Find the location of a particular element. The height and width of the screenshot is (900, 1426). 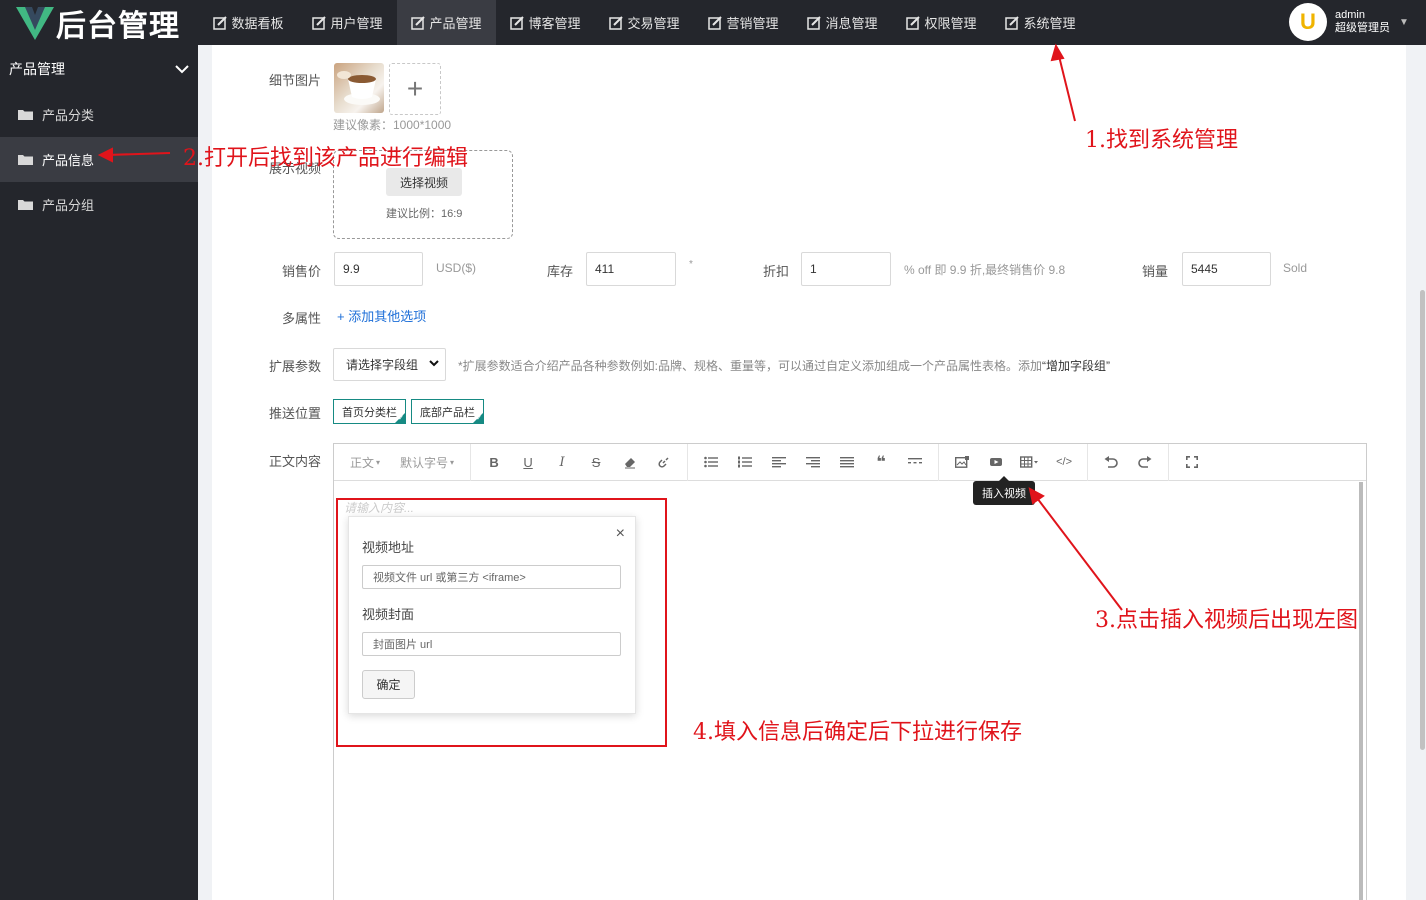

sales-input: 5445 is located at coordinates (1226, 269).